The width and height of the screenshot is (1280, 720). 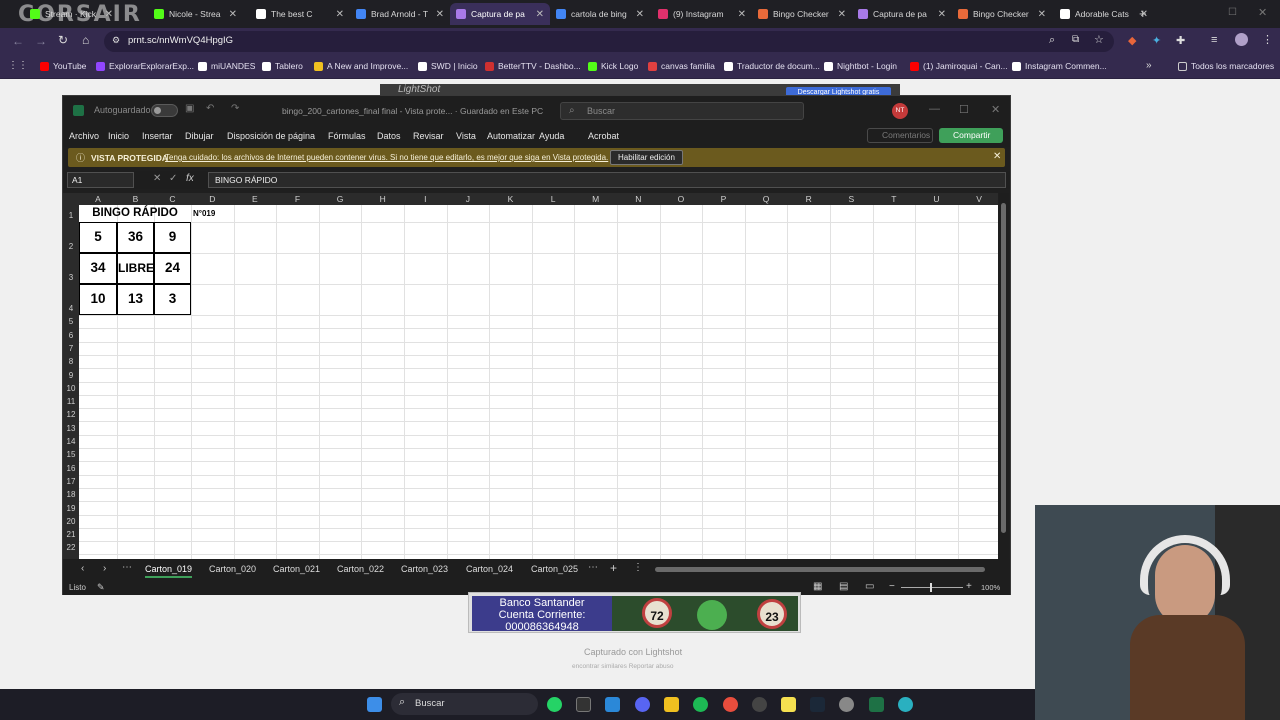 I want to click on row-header-7: 7, so click(x=71, y=349).